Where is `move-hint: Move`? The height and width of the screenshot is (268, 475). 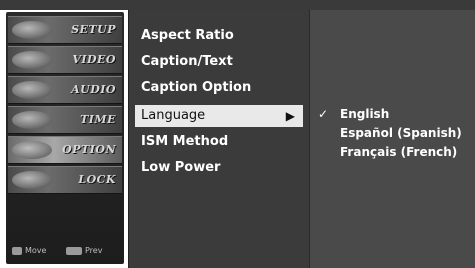
move-hint: Move is located at coordinates (29, 250).